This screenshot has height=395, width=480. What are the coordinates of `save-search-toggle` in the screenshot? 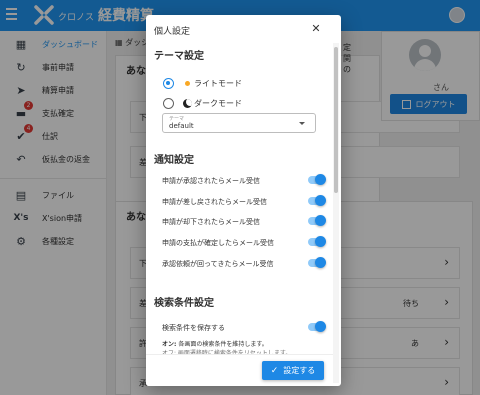 It's located at (317, 326).